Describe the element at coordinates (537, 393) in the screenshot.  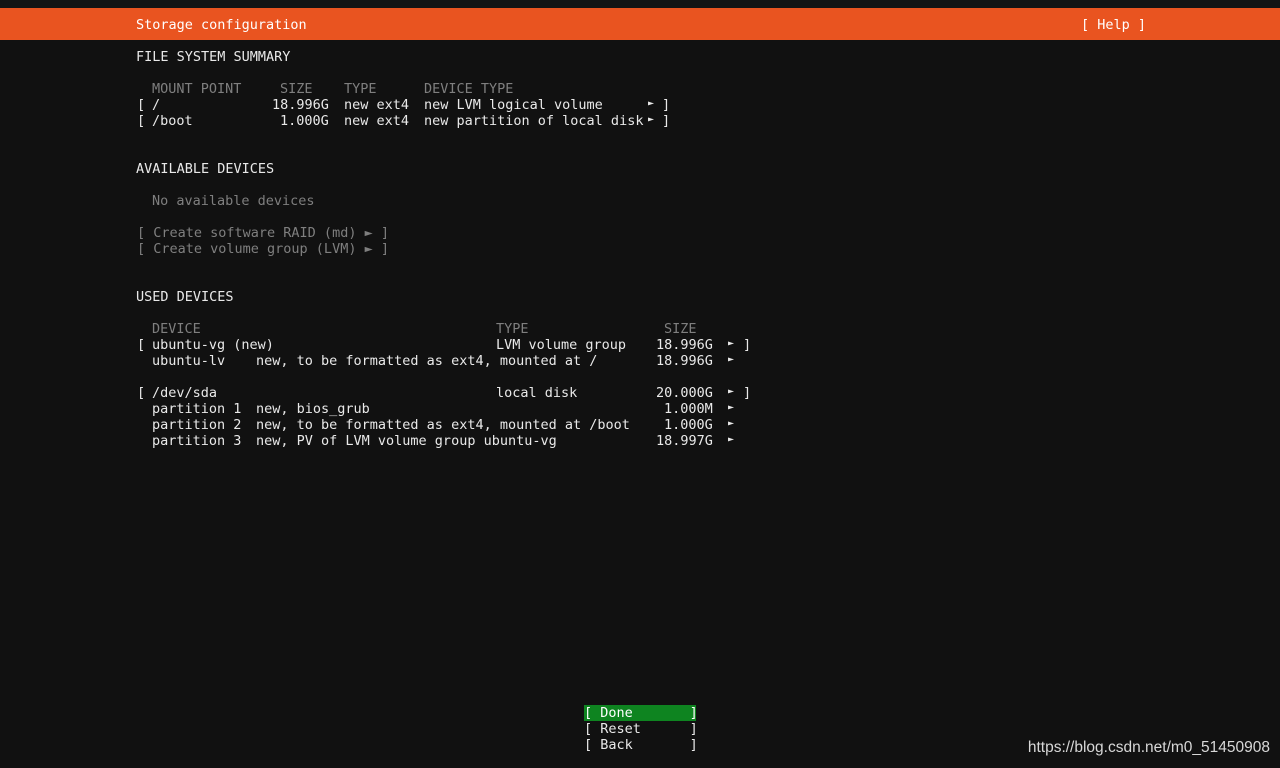
I see `device-type: local disk` at that location.